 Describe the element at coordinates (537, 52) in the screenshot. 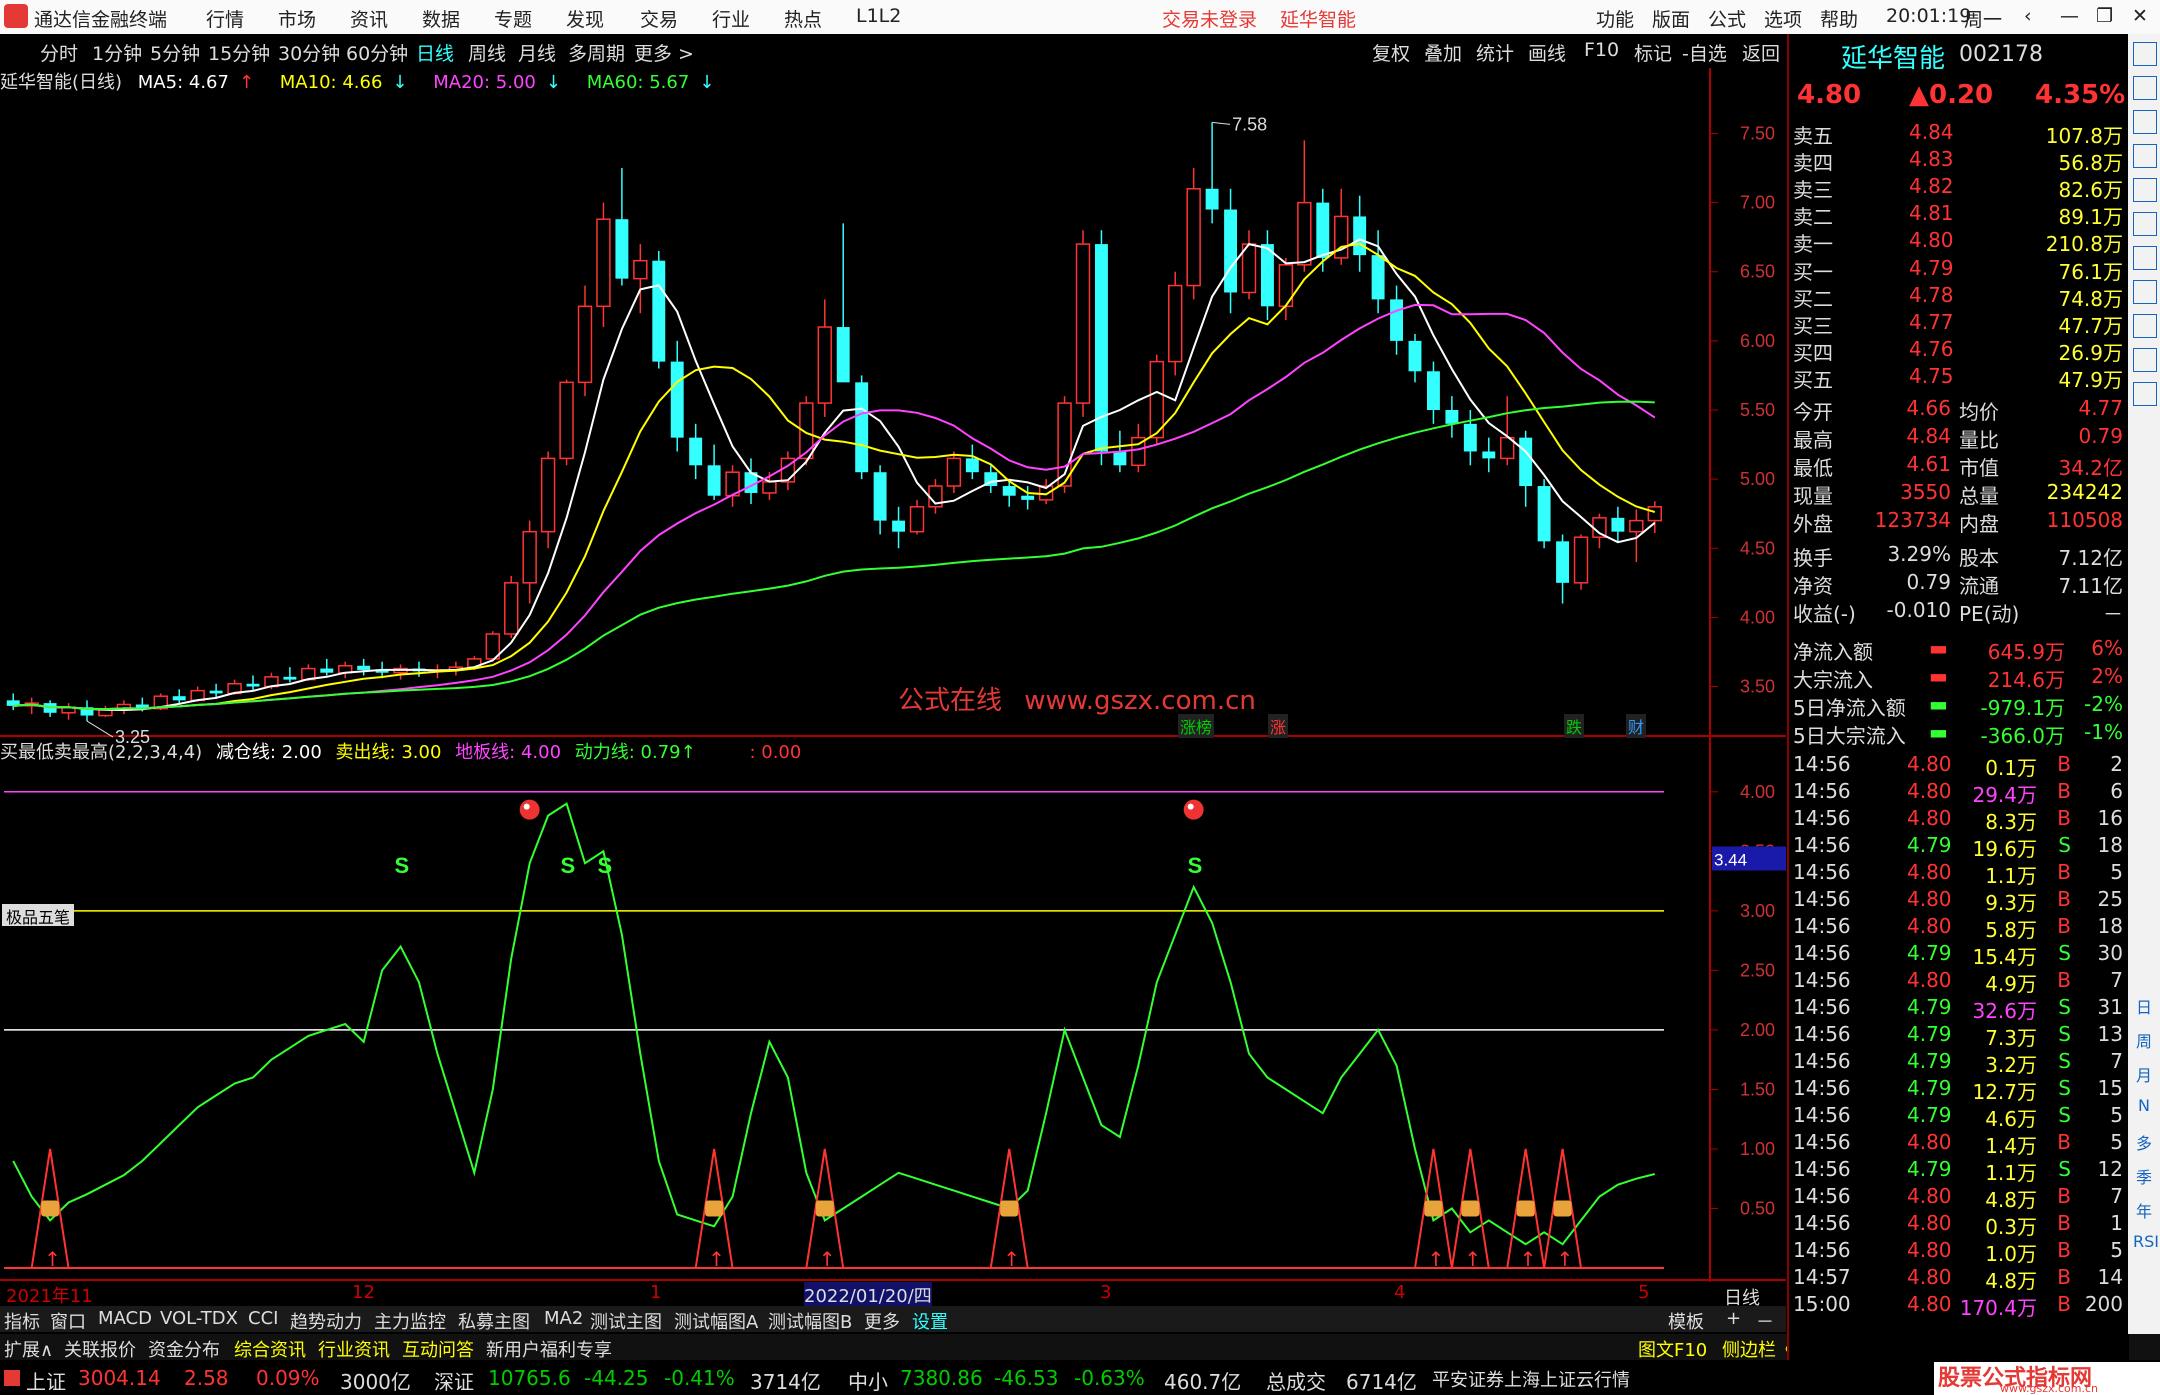

I see `tf-monthly: 月线` at that location.